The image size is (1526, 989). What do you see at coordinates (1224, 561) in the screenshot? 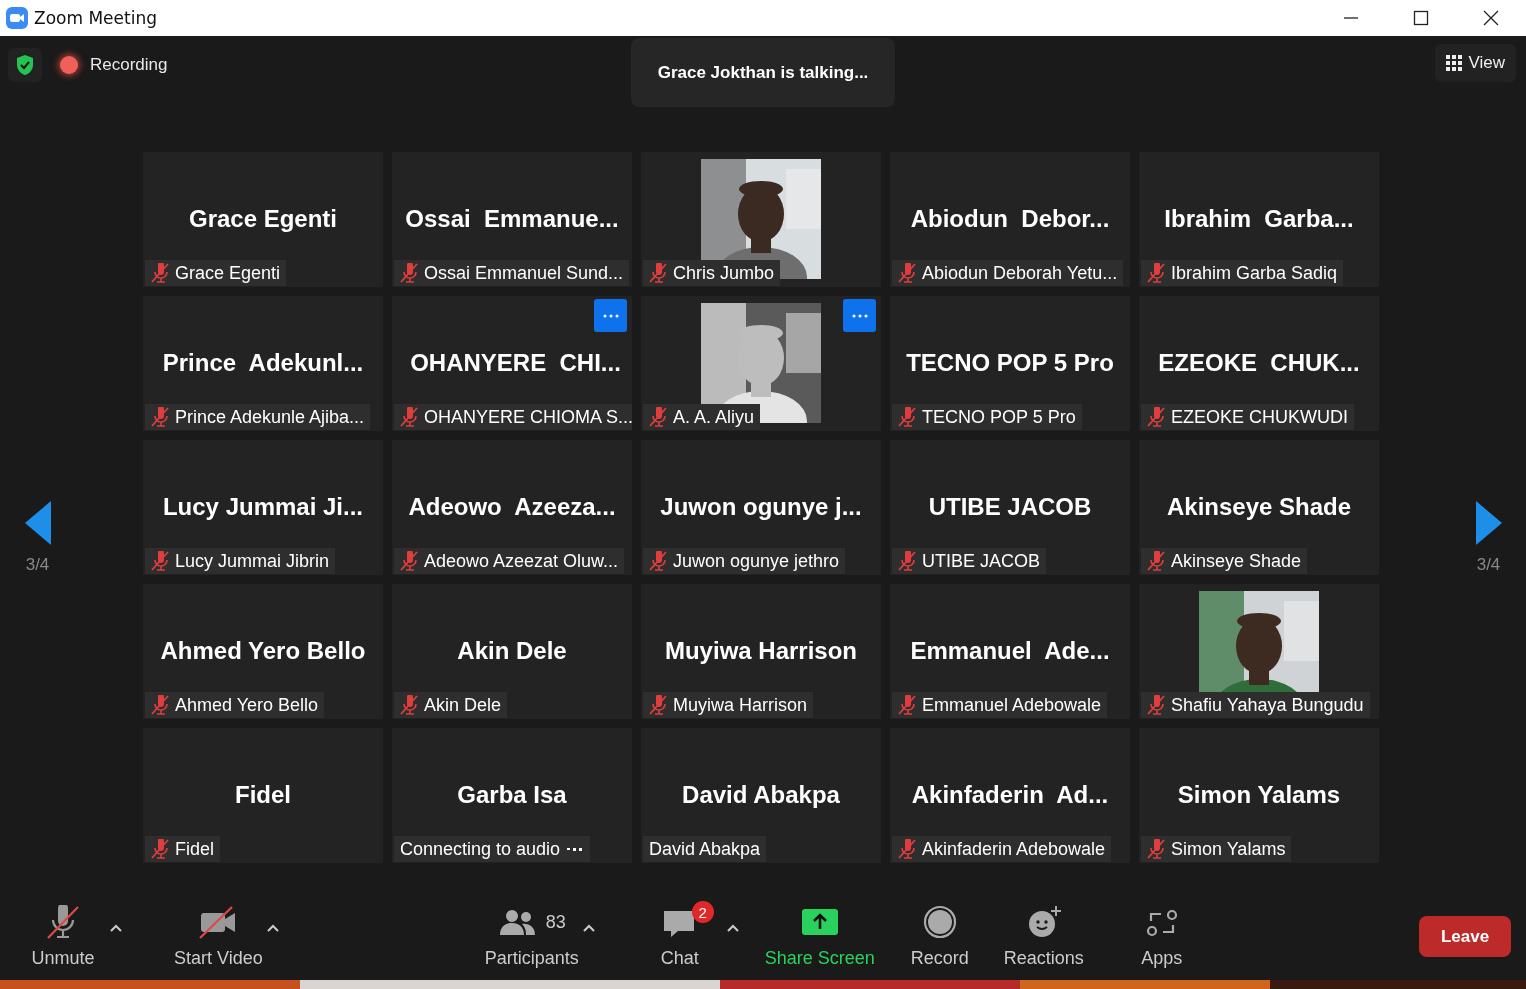
I see `name-label: Akinseye Shade` at bounding box center [1224, 561].